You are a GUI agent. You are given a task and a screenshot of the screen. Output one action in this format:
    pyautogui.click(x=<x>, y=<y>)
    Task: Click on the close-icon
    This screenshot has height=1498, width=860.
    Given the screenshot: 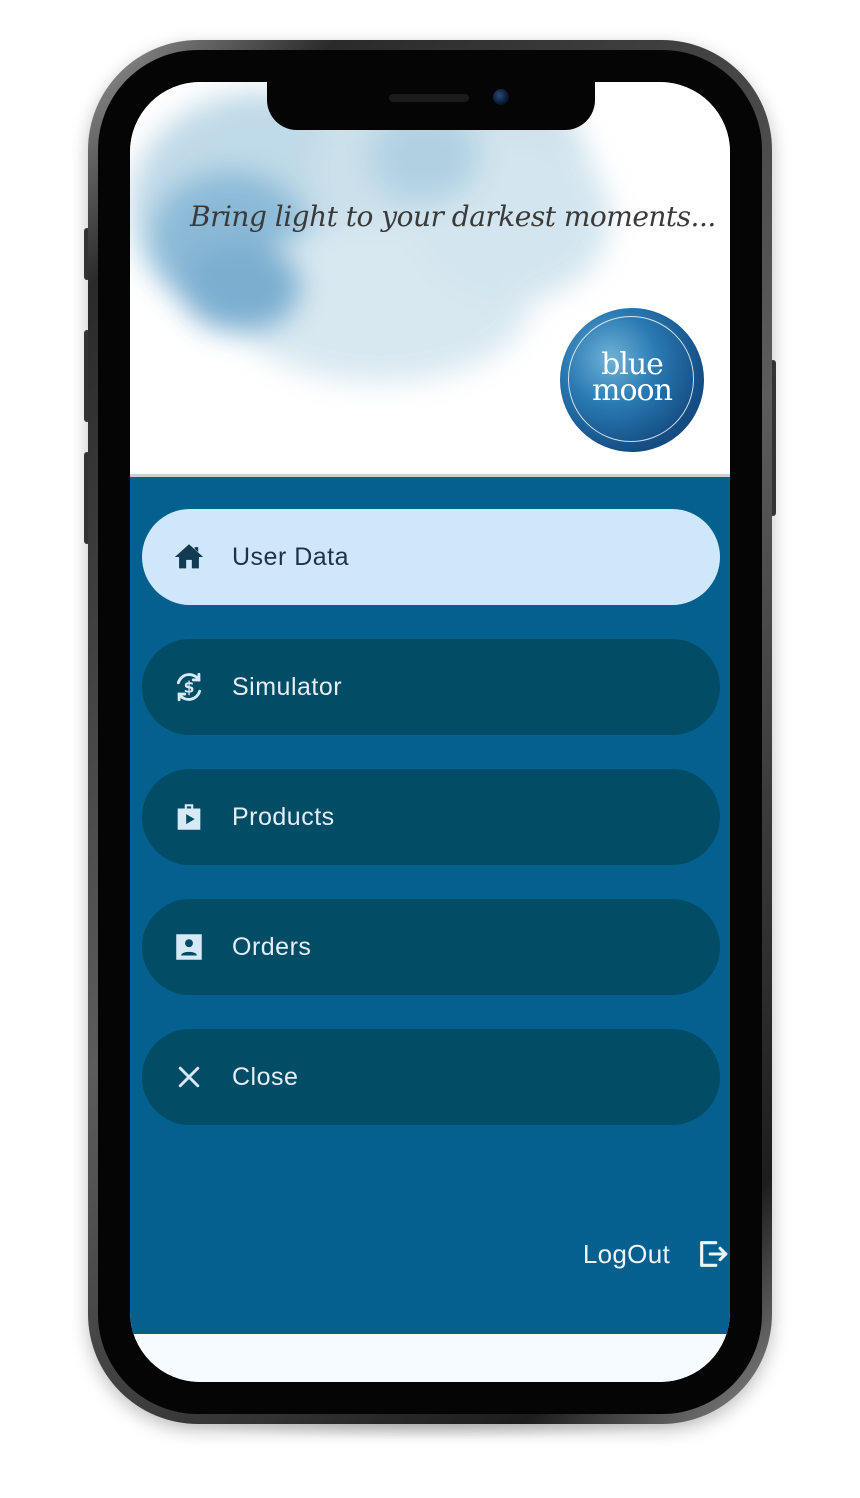 What is the action you would take?
    pyautogui.click(x=189, y=1077)
    